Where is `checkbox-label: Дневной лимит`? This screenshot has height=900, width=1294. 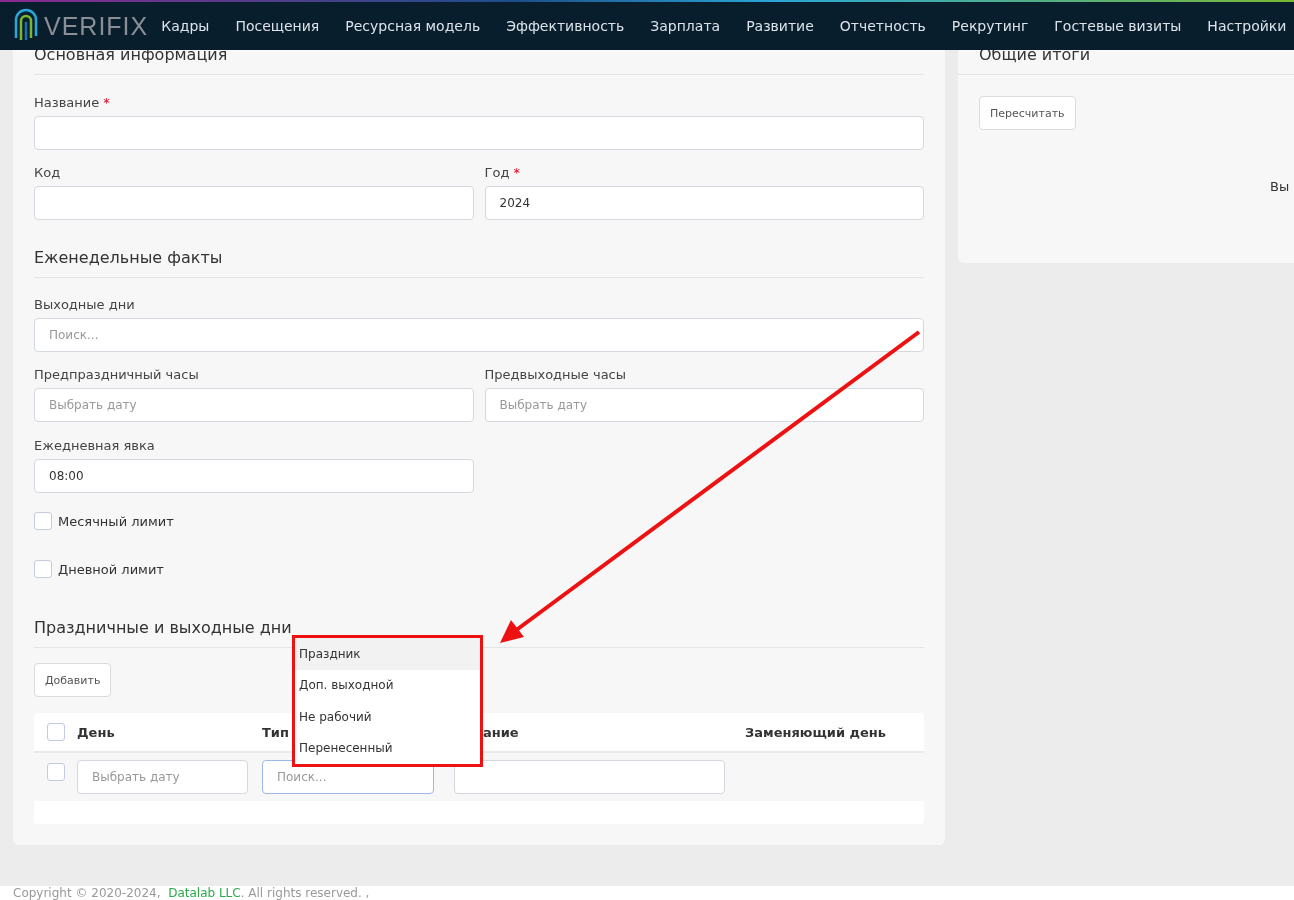 checkbox-label: Дневной лимит is located at coordinates (111, 569).